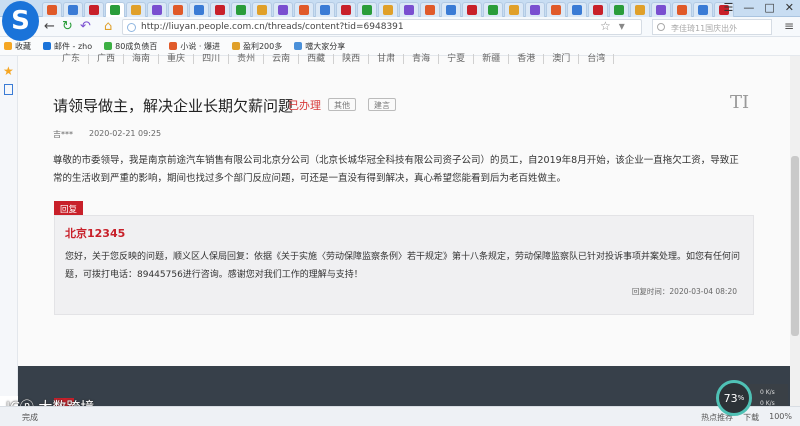 This screenshot has width=800, height=426. What do you see at coordinates (751, 417) in the screenshot?
I see `status-item: 下载` at bounding box center [751, 417].